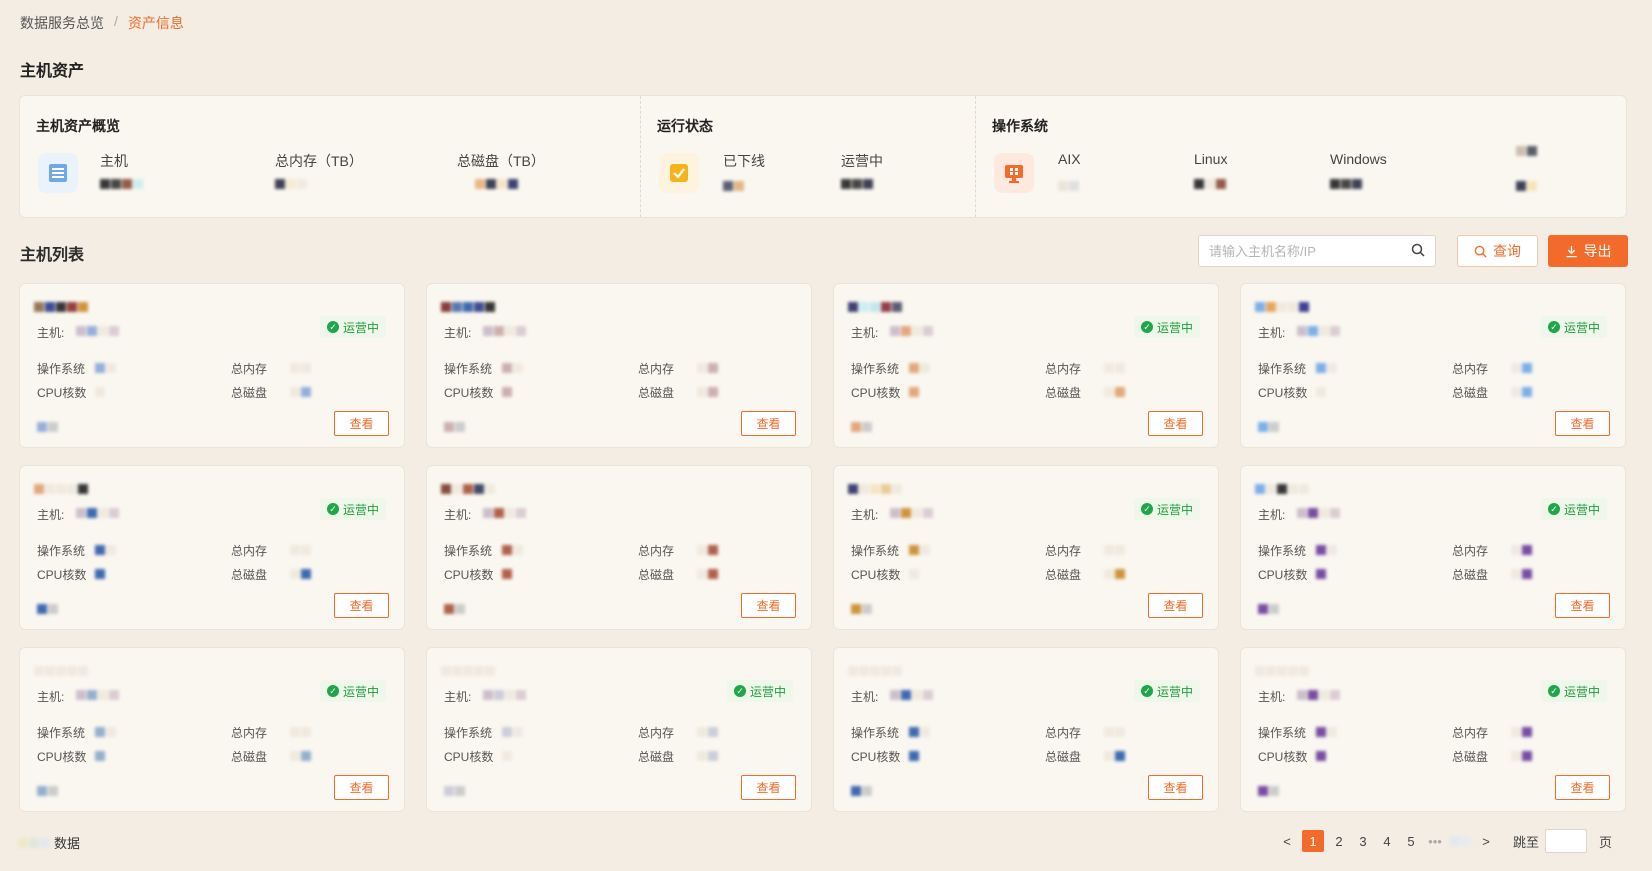  I want to click on next-page-button: >, so click(1486, 841).